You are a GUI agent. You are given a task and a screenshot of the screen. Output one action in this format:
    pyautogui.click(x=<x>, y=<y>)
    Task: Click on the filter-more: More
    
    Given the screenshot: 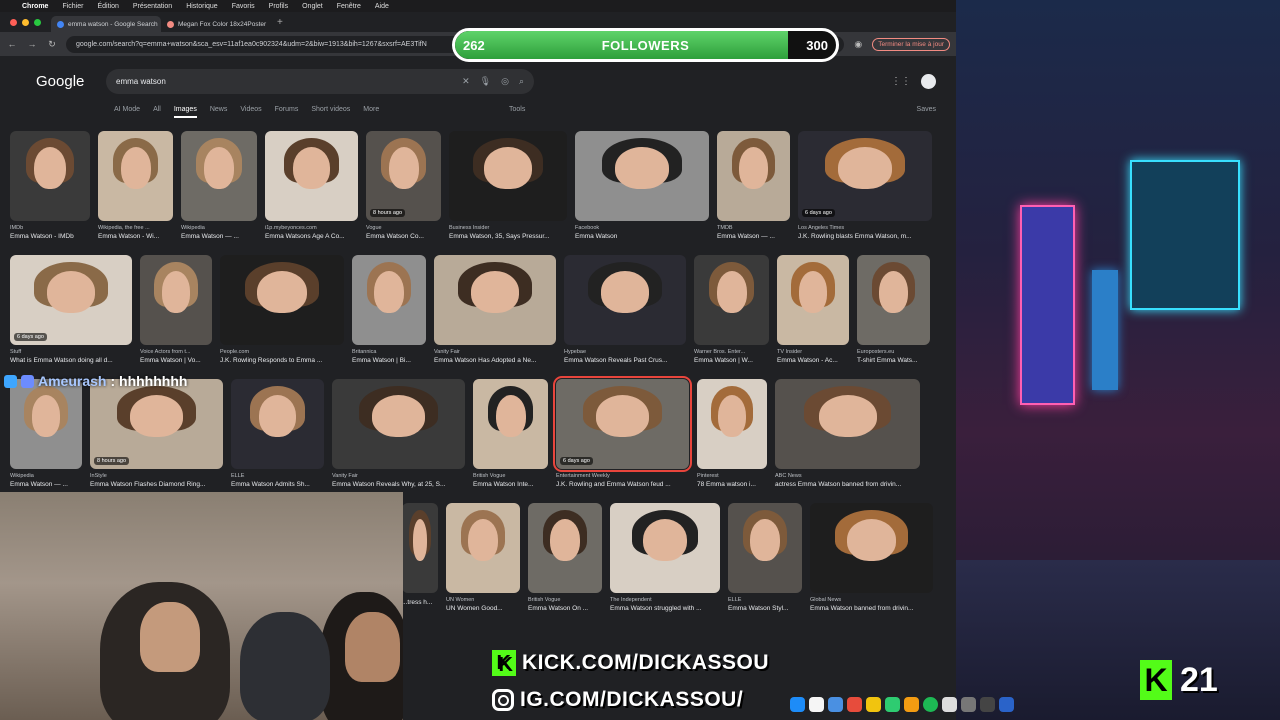 What is the action you would take?
    pyautogui.click(x=371, y=112)
    